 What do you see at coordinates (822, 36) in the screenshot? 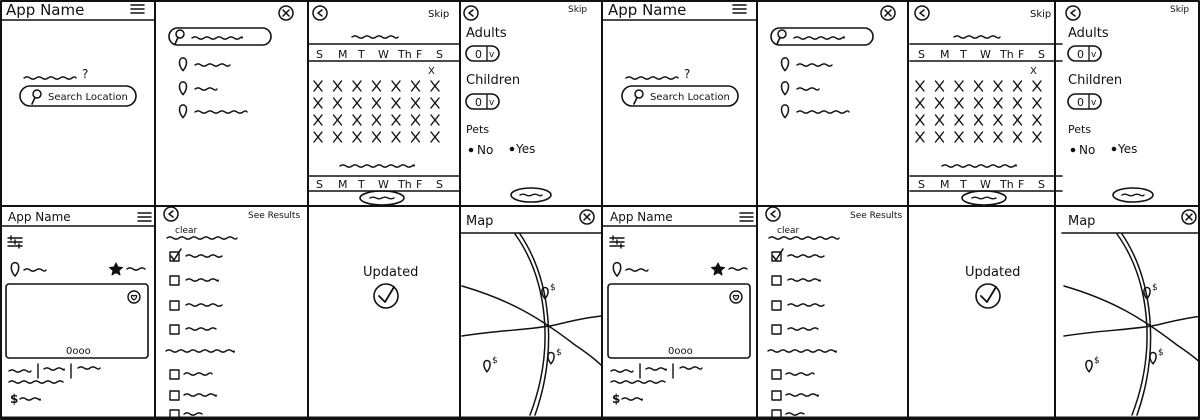
I see `search-input` at bounding box center [822, 36].